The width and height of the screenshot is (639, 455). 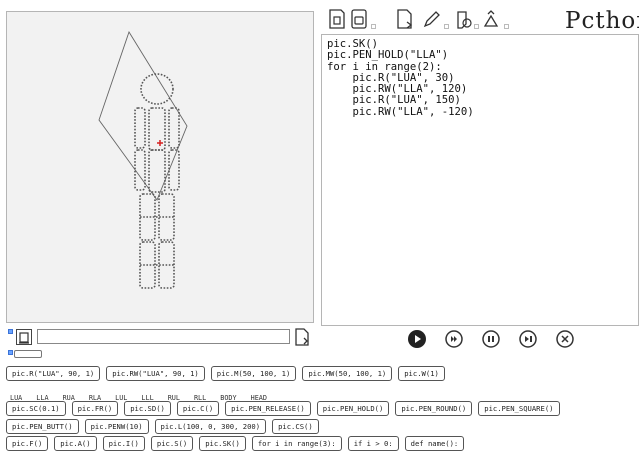 I want to click on command-chip: pic.L(100, 0, 300, 200), so click(x=210, y=426).